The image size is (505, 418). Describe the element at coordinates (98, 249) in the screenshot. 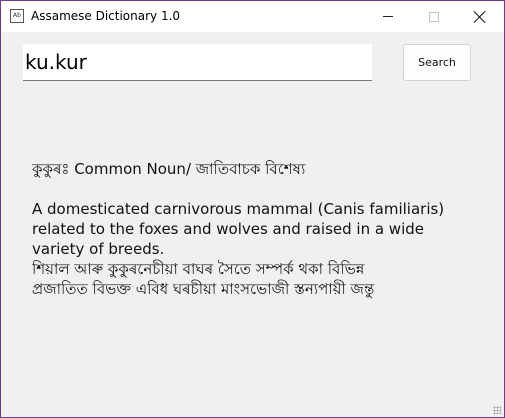

I see `english-definition-line: variety of breeds.` at that location.